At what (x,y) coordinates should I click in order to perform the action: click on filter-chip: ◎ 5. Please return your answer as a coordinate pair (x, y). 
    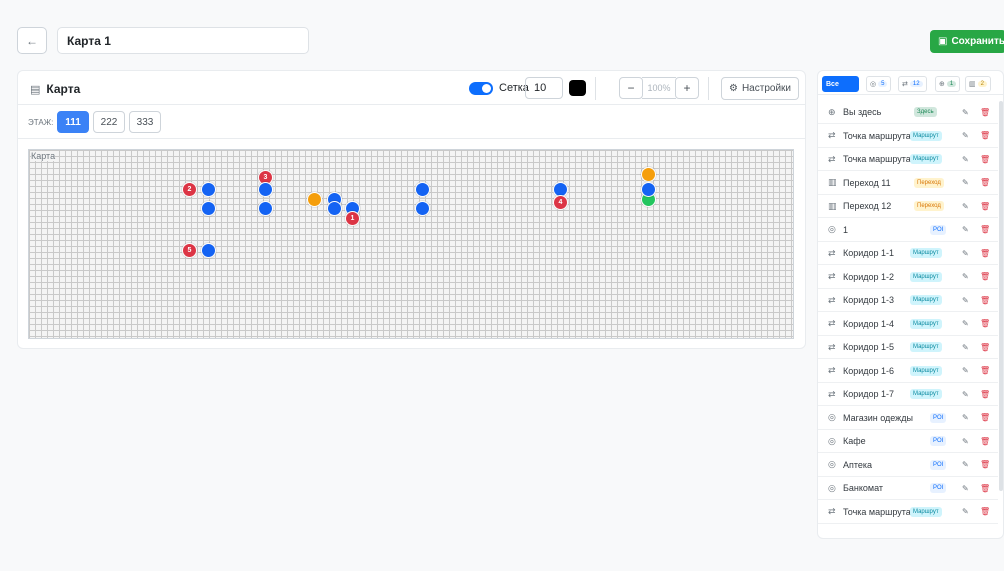
    Looking at the image, I should click on (879, 84).